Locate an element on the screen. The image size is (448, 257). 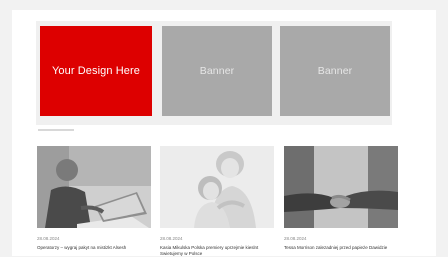
business-person-laptop-photo is located at coordinates (94, 187).